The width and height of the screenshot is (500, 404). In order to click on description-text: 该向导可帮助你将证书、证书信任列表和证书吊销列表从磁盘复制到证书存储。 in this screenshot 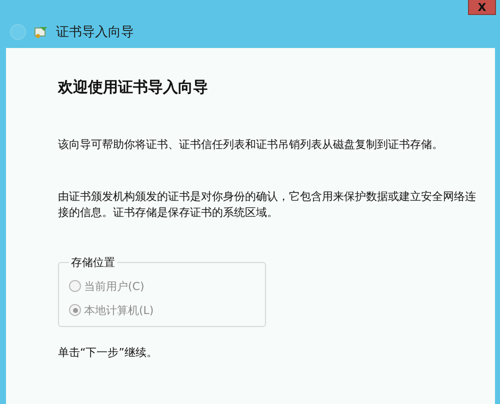, I will do `click(251, 145)`.